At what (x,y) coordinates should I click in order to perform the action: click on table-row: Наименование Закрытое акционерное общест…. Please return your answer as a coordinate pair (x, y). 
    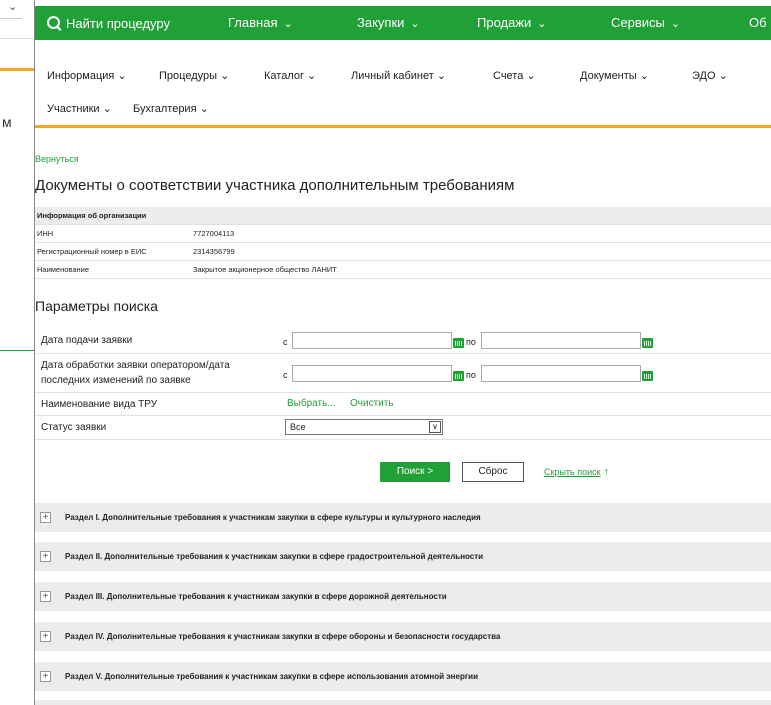
    Looking at the image, I should click on (403, 269).